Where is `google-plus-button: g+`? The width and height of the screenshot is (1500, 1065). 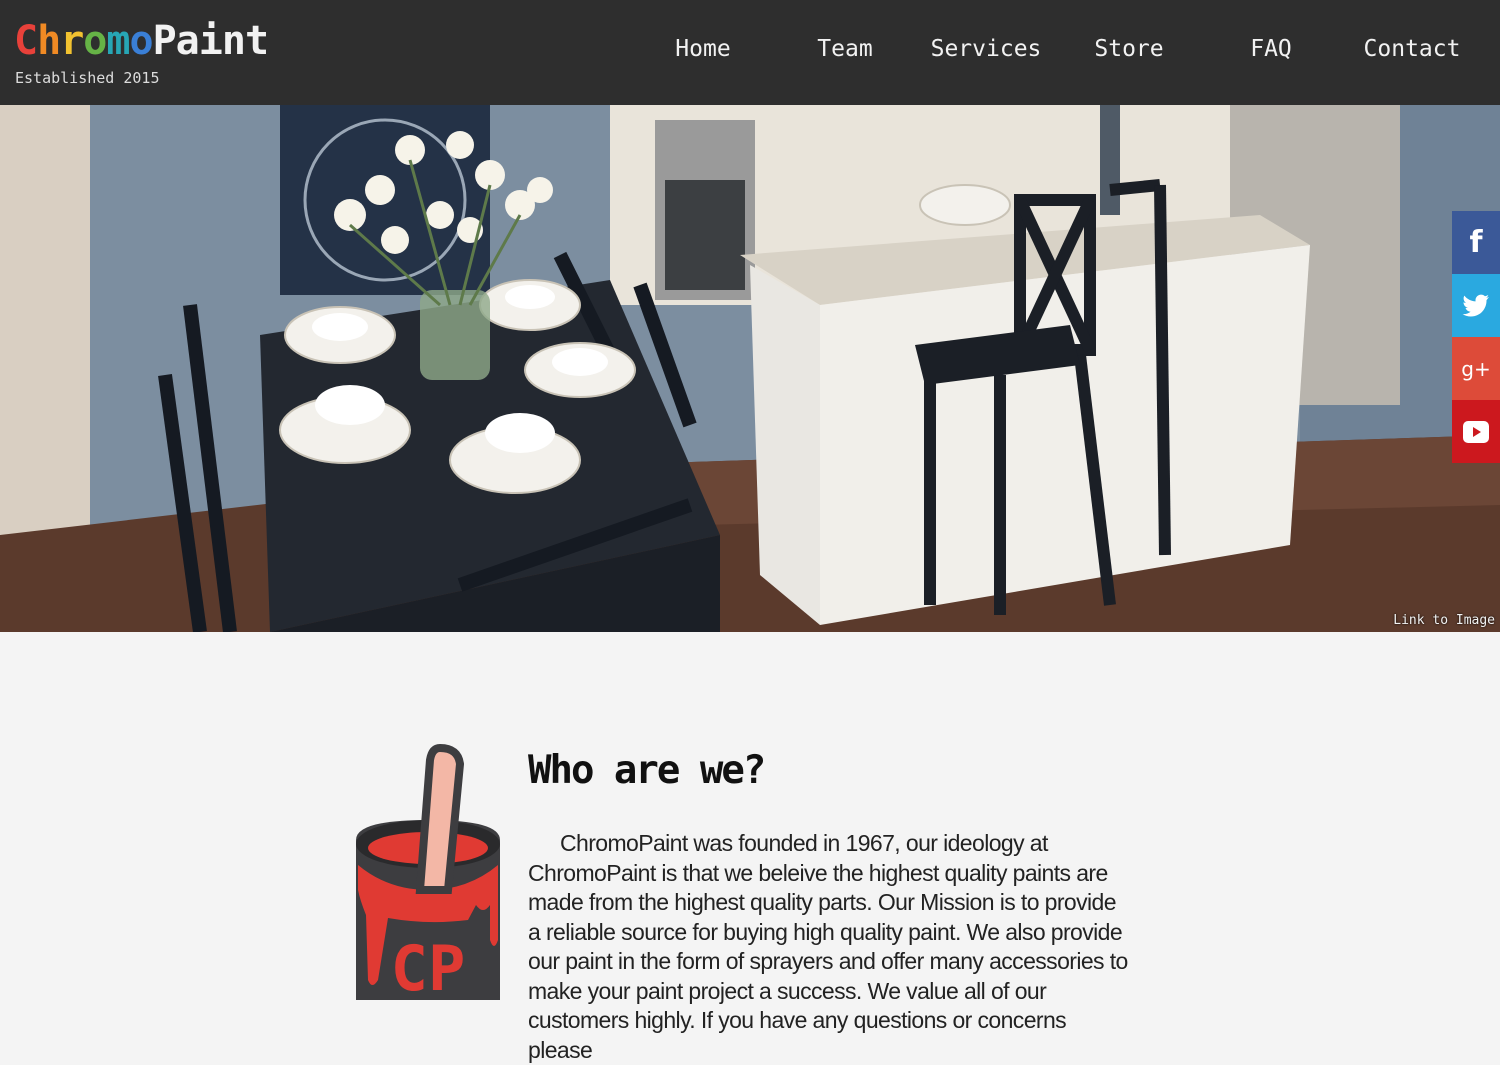 google-plus-button: g+ is located at coordinates (1476, 368).